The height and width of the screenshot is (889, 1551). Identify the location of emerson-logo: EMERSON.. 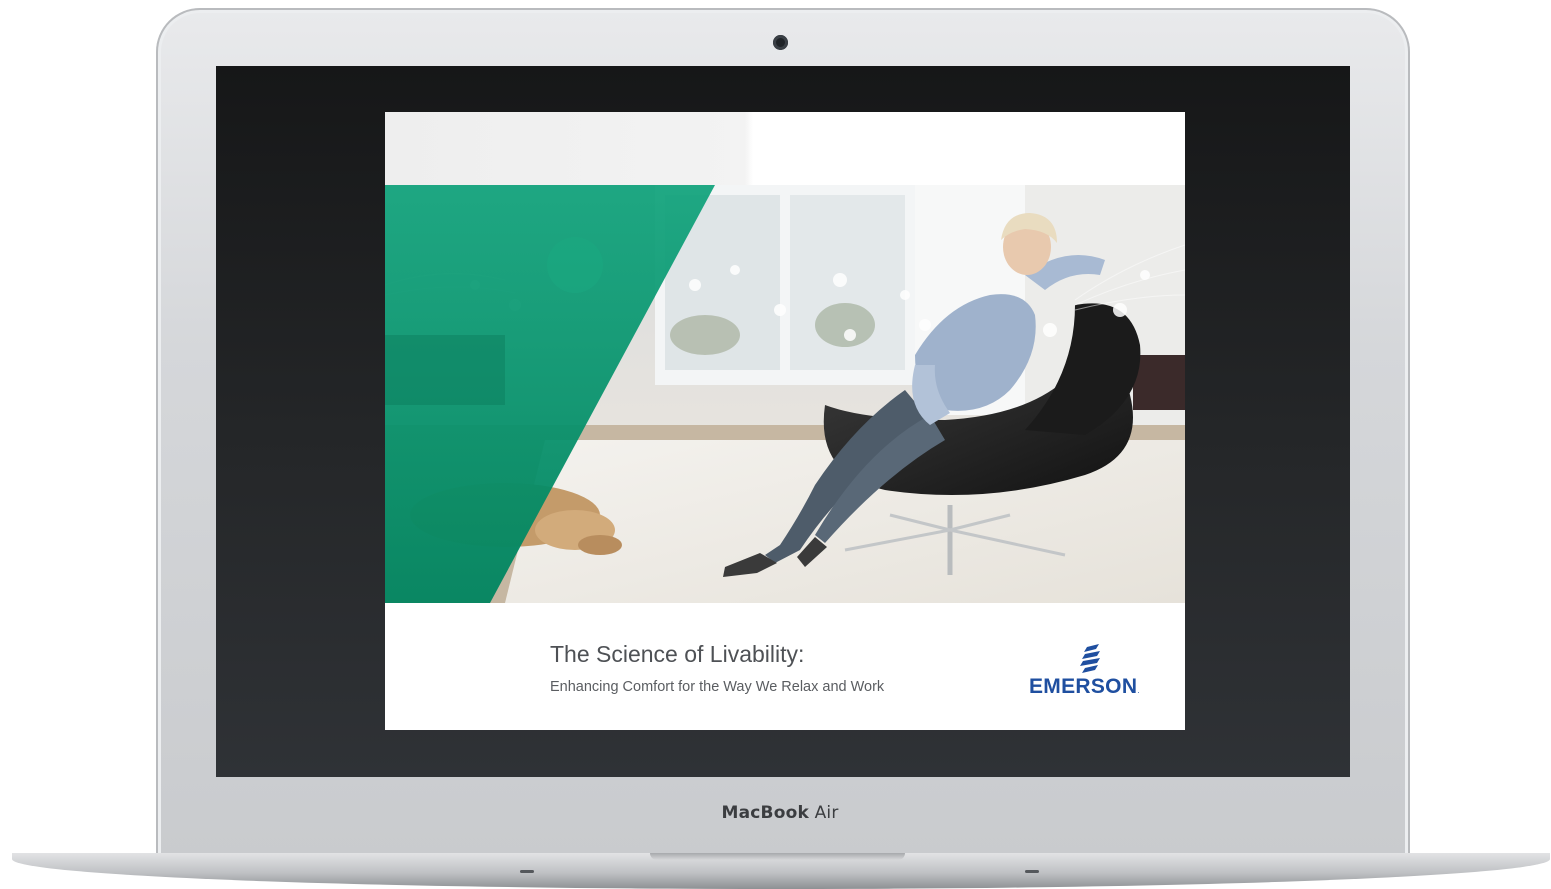
(1094, 671).